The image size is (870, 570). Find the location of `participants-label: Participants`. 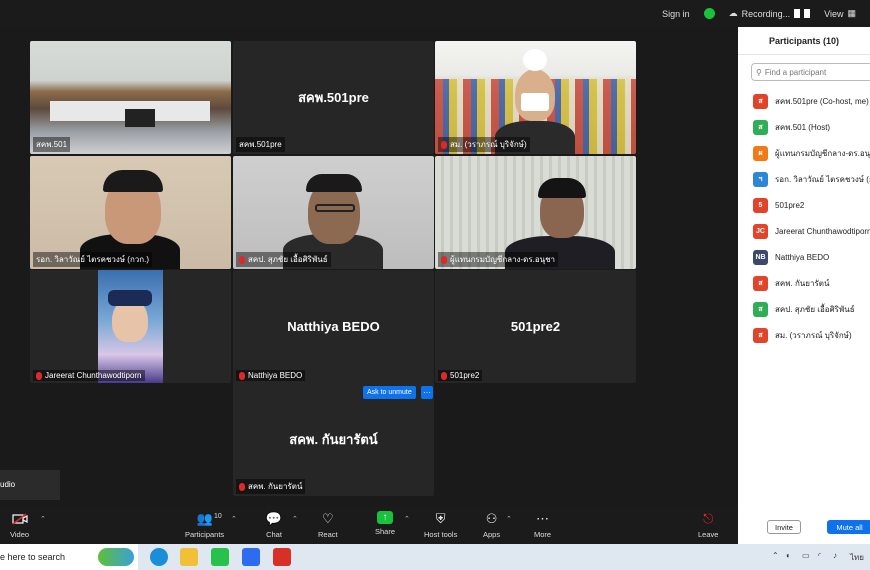

participants-label: Participants is located at coordinates (205, 534).